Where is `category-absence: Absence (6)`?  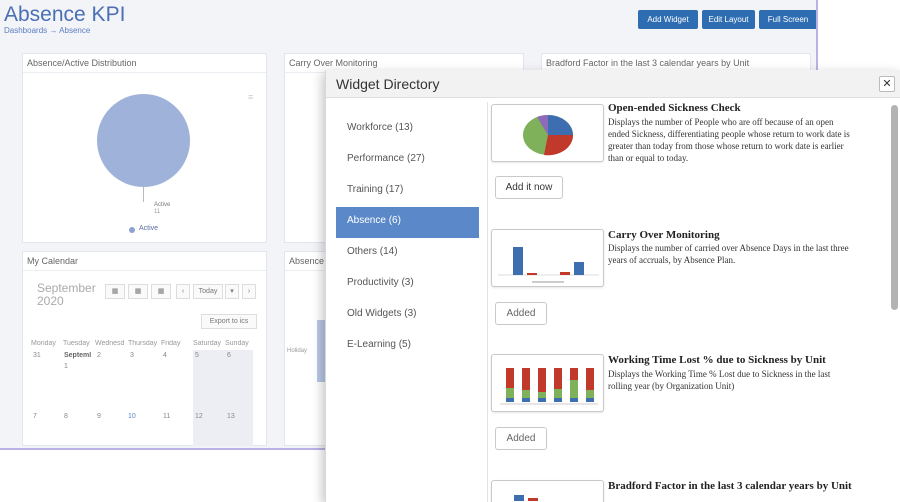
category-absence: Absence (6) is located at coordinates (407, 222).